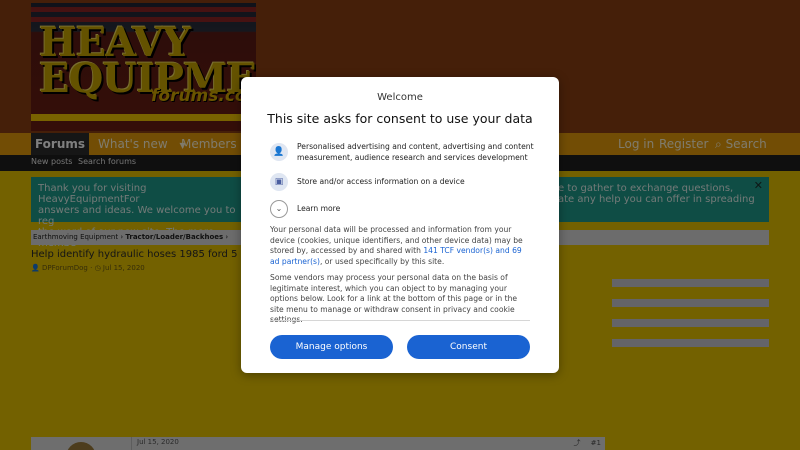 This screenshot has height=450, width=800. What do you see at coordinates (405, 210) in the screenshot?
I see `learn-more-row: ⌄ Learn more` at bounding box center [405, 210].